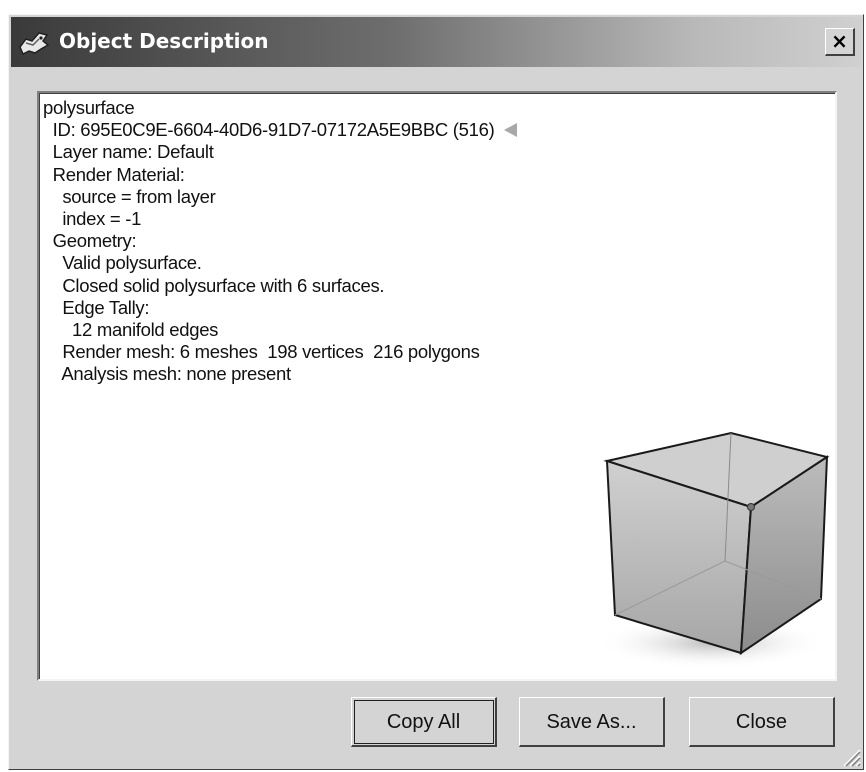 This screenshot has width=866, height=772. I want to click on description-line-material-index: index = -1, so click(92, 218).